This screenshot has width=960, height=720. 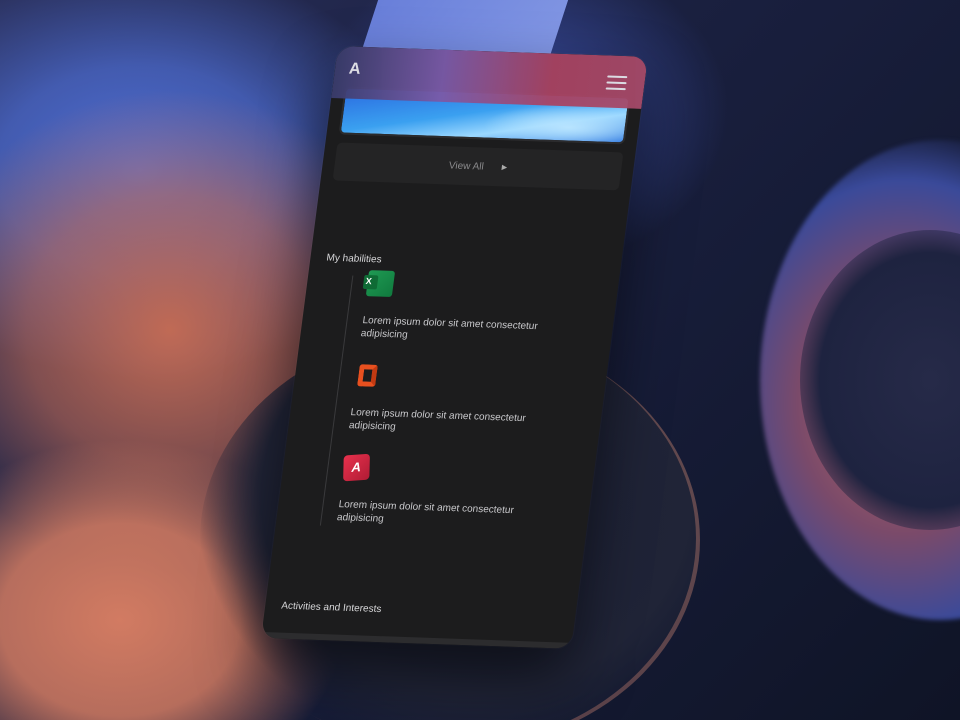 I want to click on excel-icon: X, so click(x=380, y=284).